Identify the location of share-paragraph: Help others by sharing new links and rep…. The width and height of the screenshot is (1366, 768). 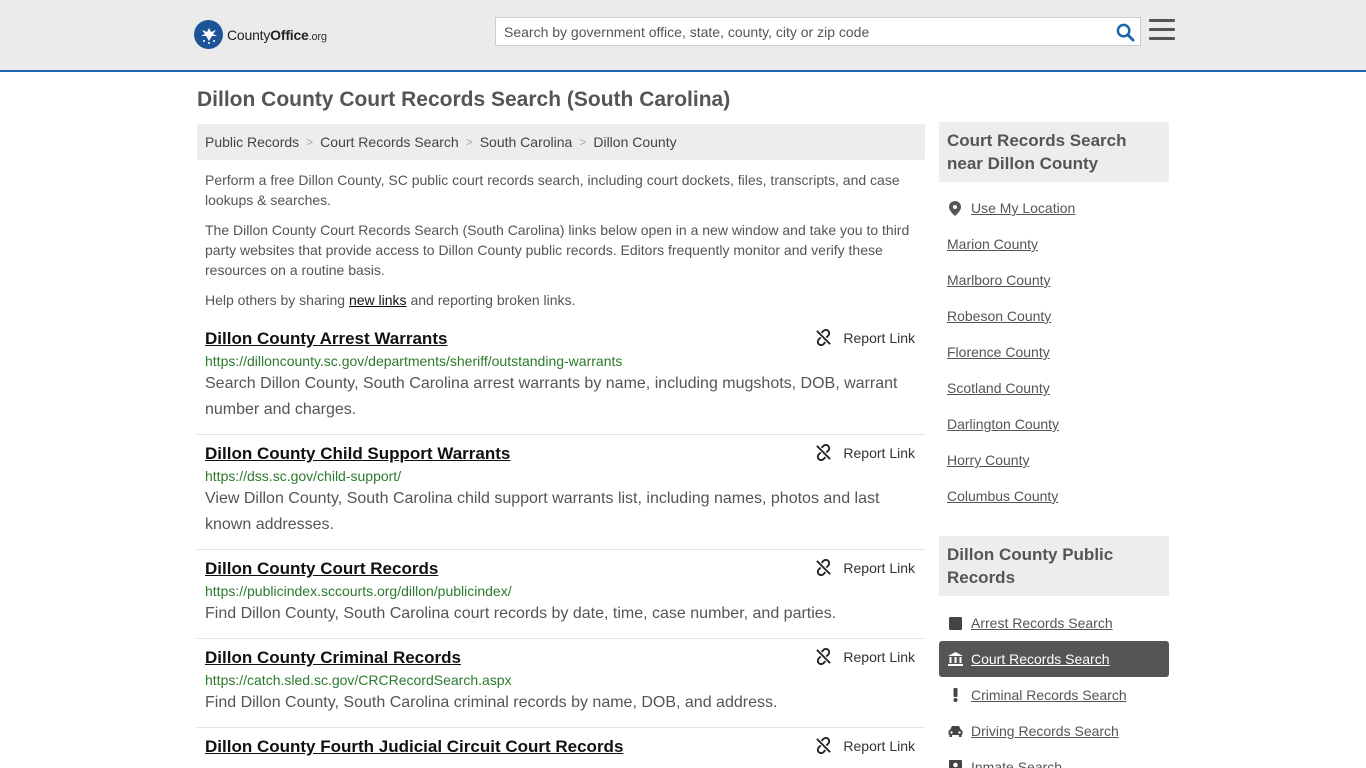
(390, 300).